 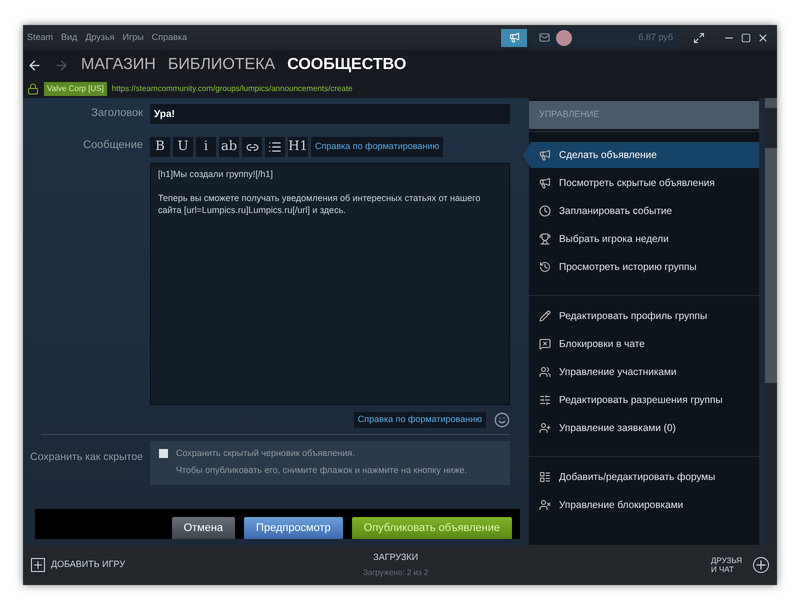 I want to click on field-label: Сообщение, so click(x=112, y=145).